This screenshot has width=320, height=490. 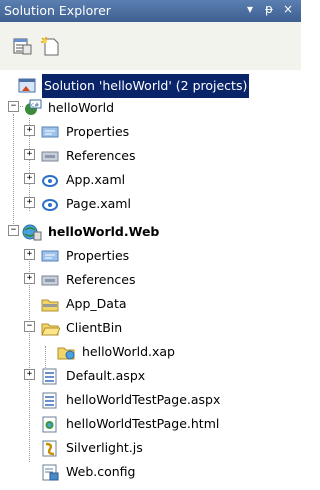 I want to click on tree-node-label: helloWorldTestPage.html, so click(x=143, y=423).